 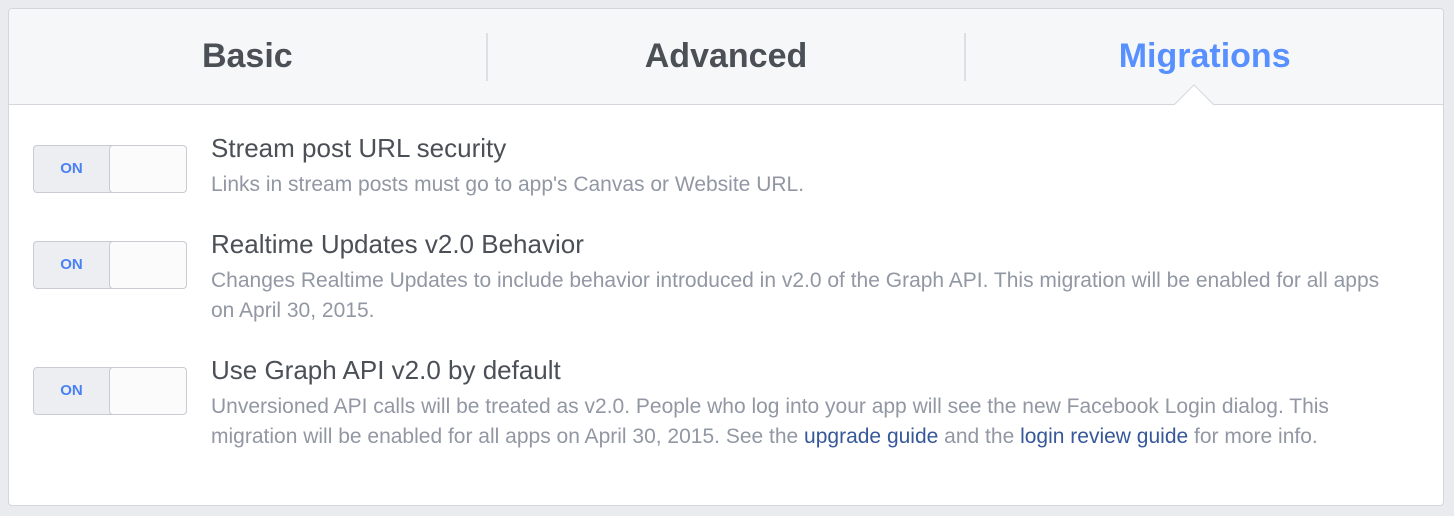 I want to click on login-review-guide-link: login review guide, so click(x=1104, y=436).